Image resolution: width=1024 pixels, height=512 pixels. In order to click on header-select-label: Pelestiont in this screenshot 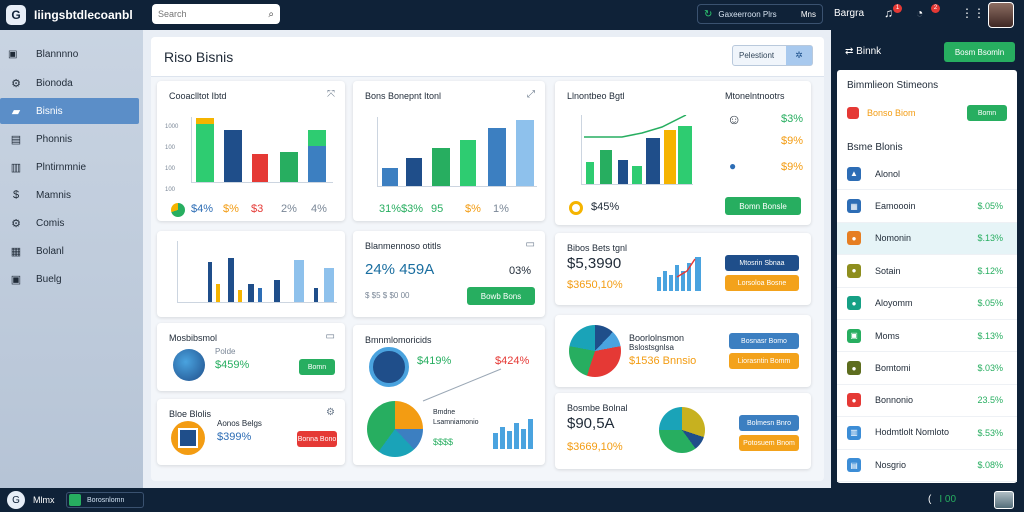, I will do `click(757, 55)`.